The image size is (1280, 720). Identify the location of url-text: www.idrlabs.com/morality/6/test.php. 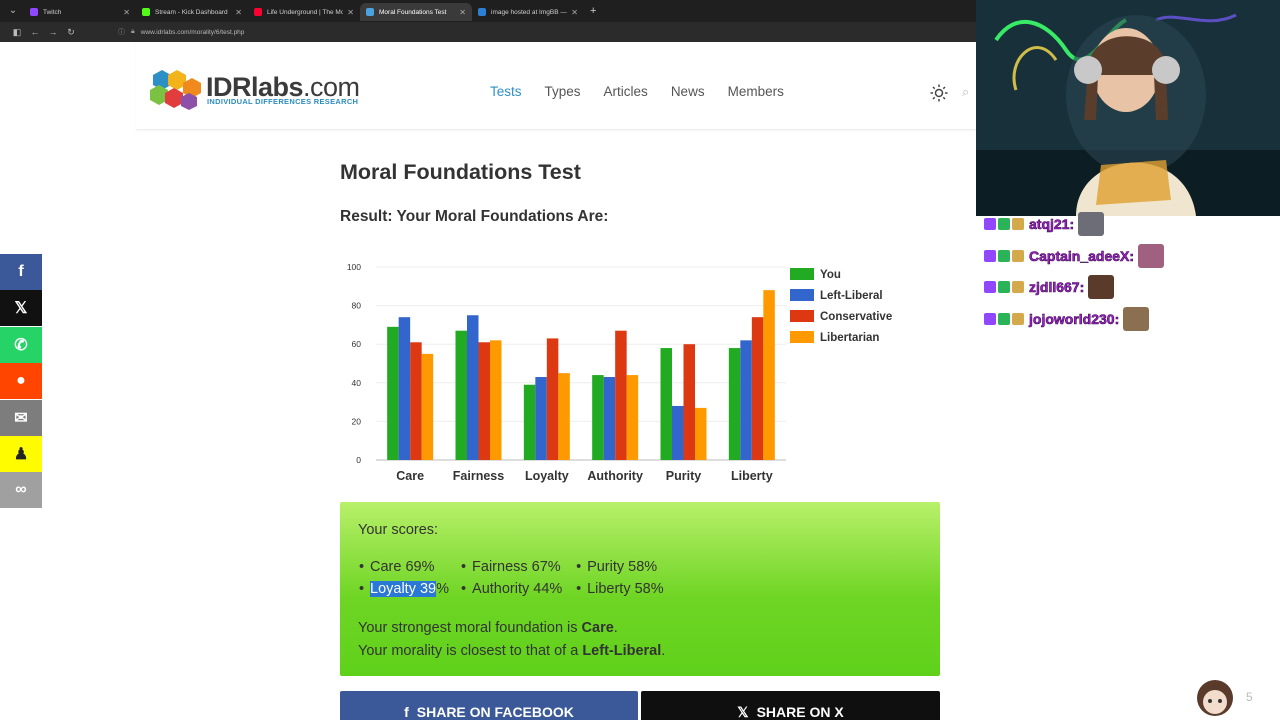
(192, 32).